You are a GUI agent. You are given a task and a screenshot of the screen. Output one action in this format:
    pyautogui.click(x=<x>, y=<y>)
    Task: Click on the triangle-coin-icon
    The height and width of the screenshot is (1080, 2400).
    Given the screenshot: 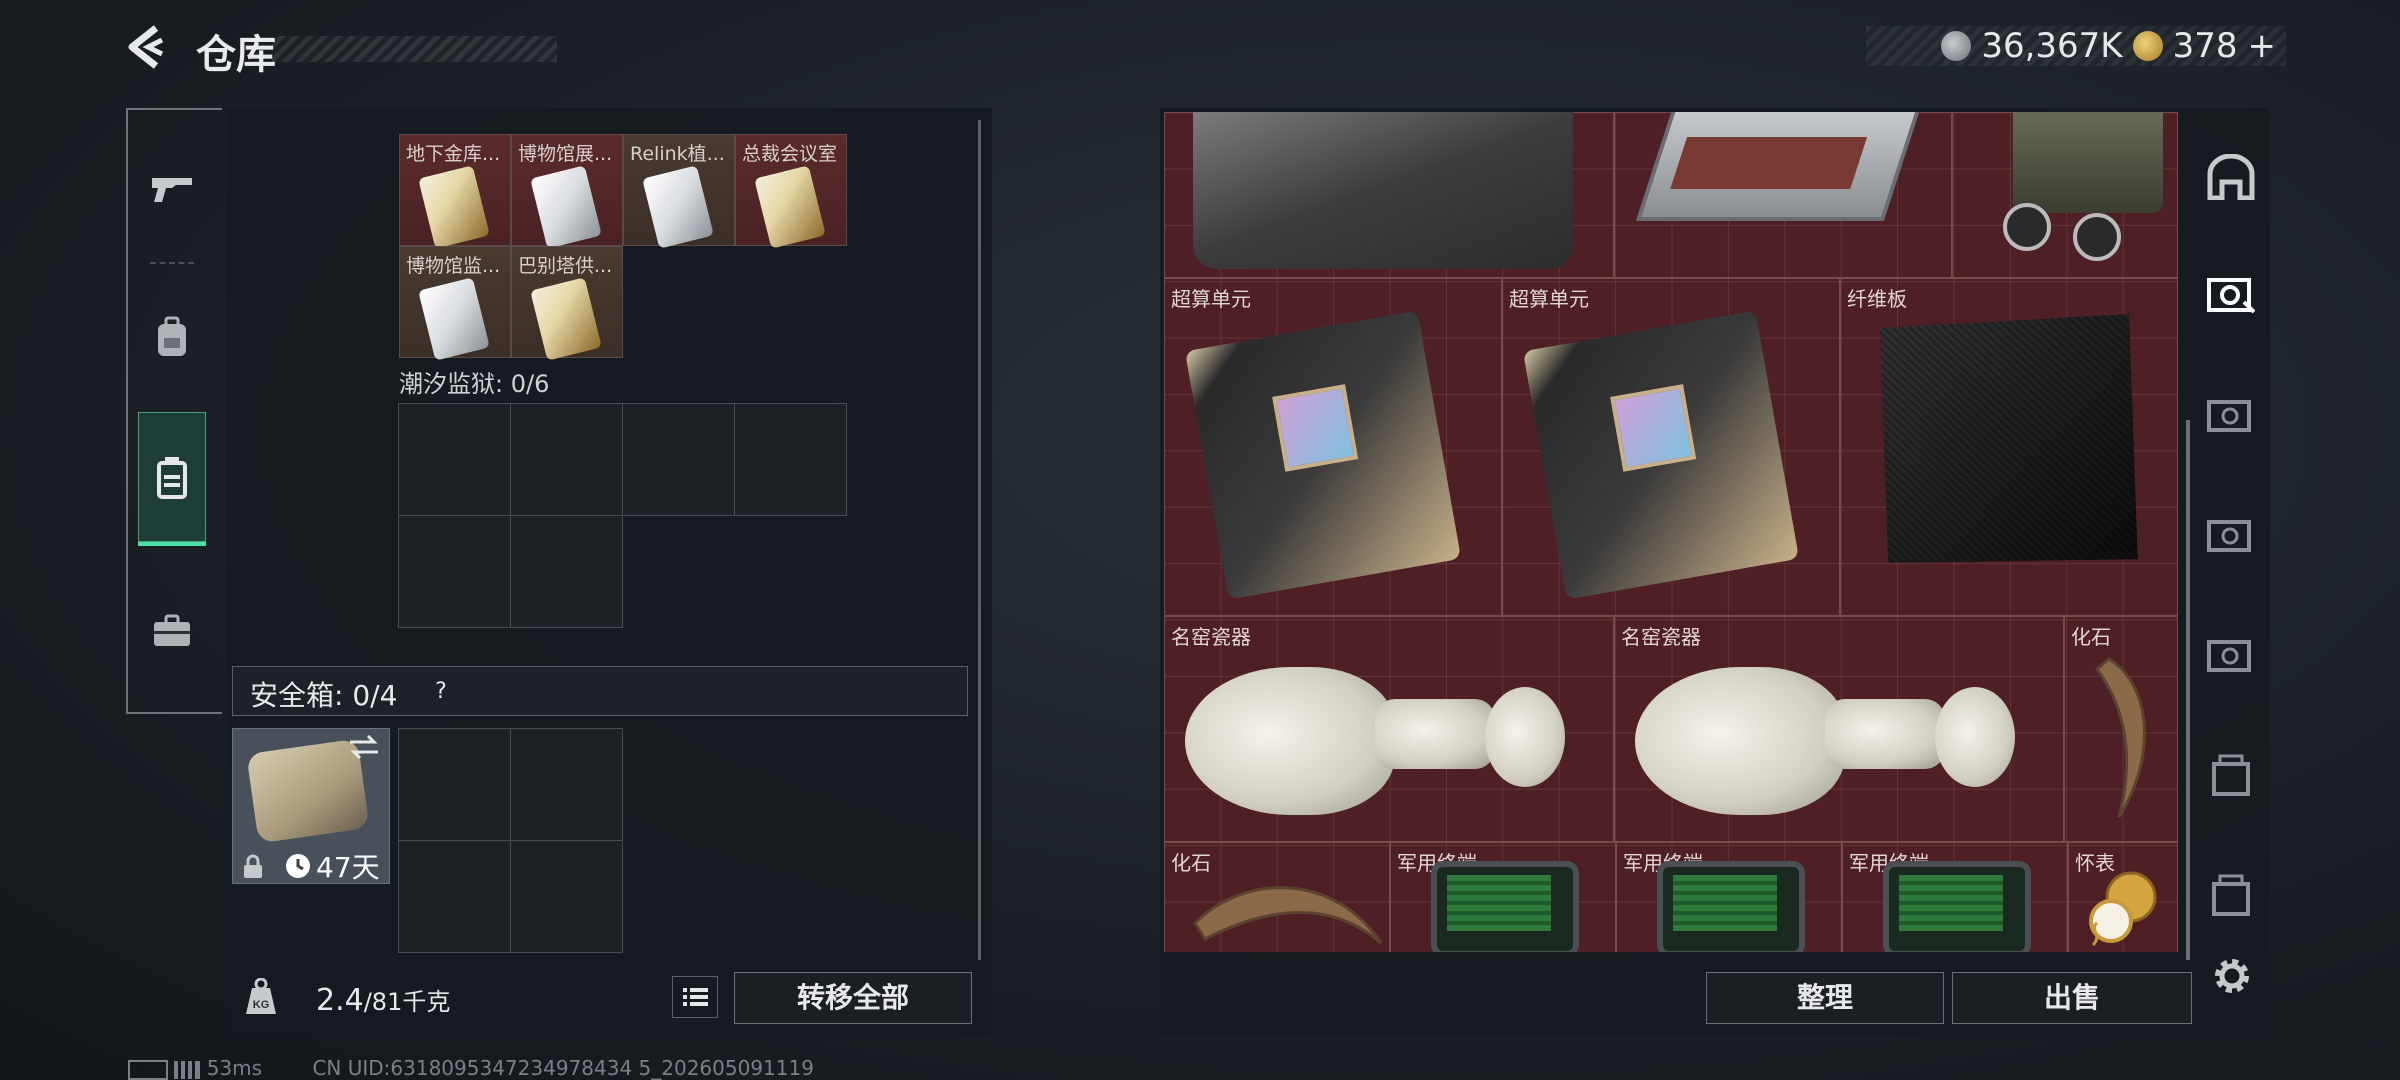 What is the action you would take?
    pyautogui.click(x=2147, y=46)
    